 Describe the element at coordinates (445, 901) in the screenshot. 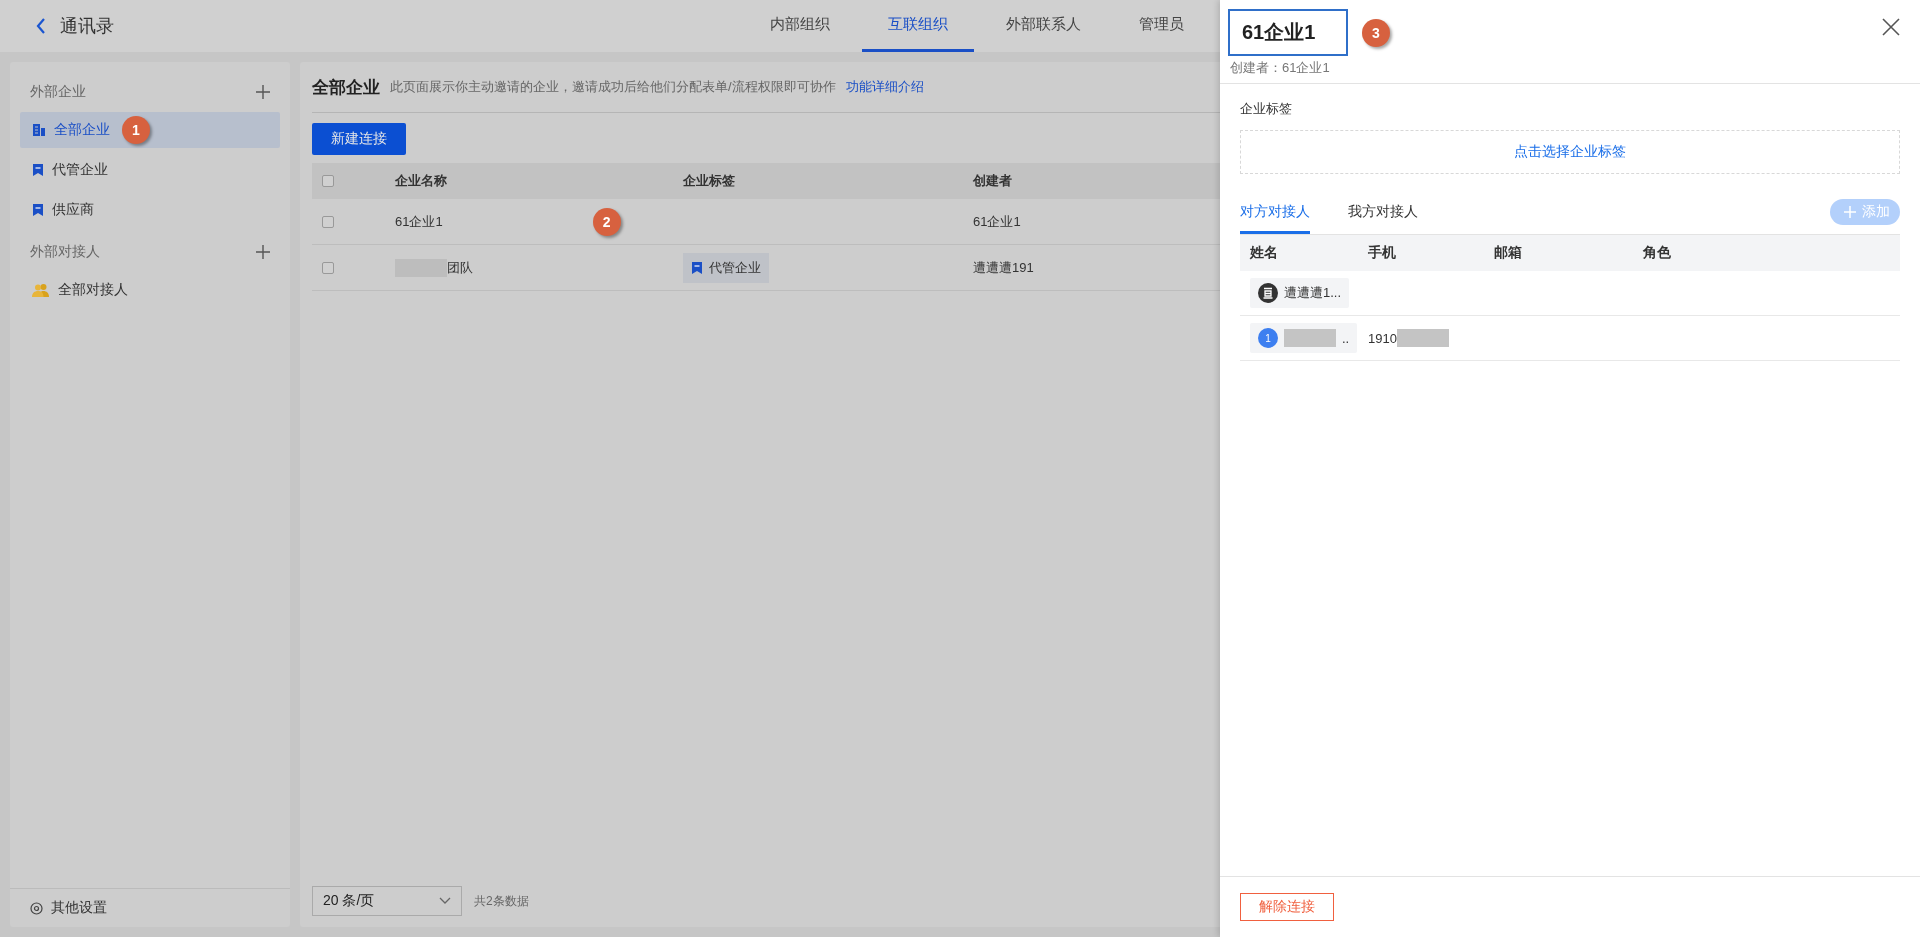

I see `caret-icon` at that location.